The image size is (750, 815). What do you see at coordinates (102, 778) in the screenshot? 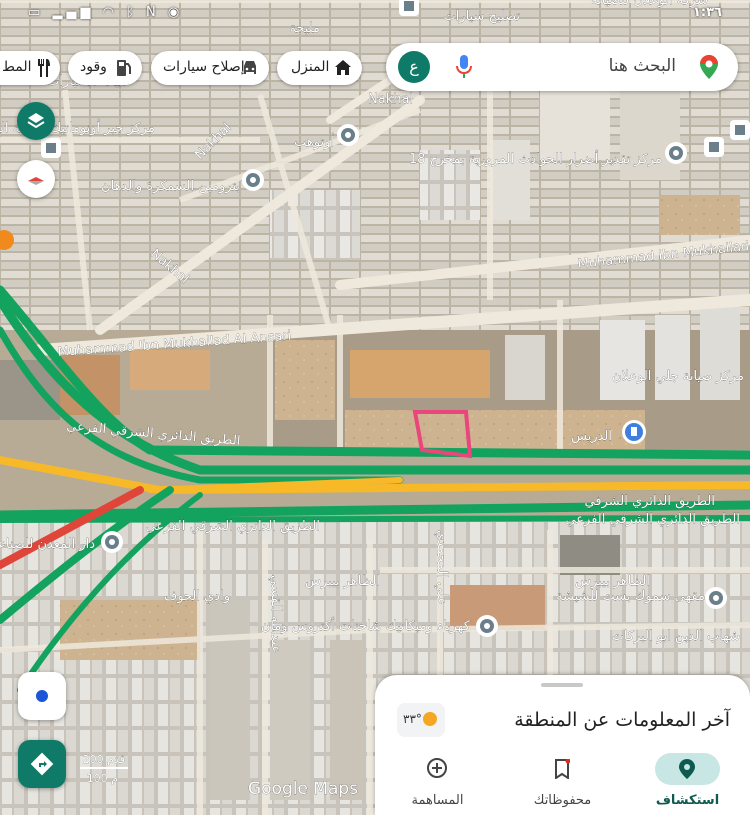
I see `scale-label-m: 100 م` at bounding box center [102, 778].